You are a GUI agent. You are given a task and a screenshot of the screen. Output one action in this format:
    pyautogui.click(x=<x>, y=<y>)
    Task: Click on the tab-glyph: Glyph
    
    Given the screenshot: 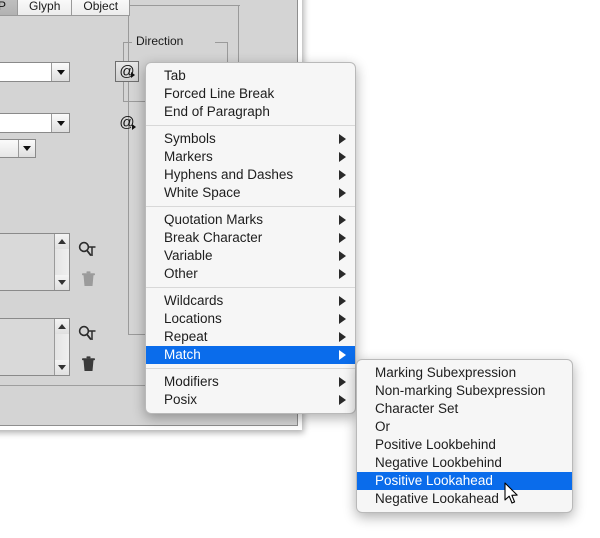 What is the action you would take?
    pyautogui.click(x=45, y=8)
    